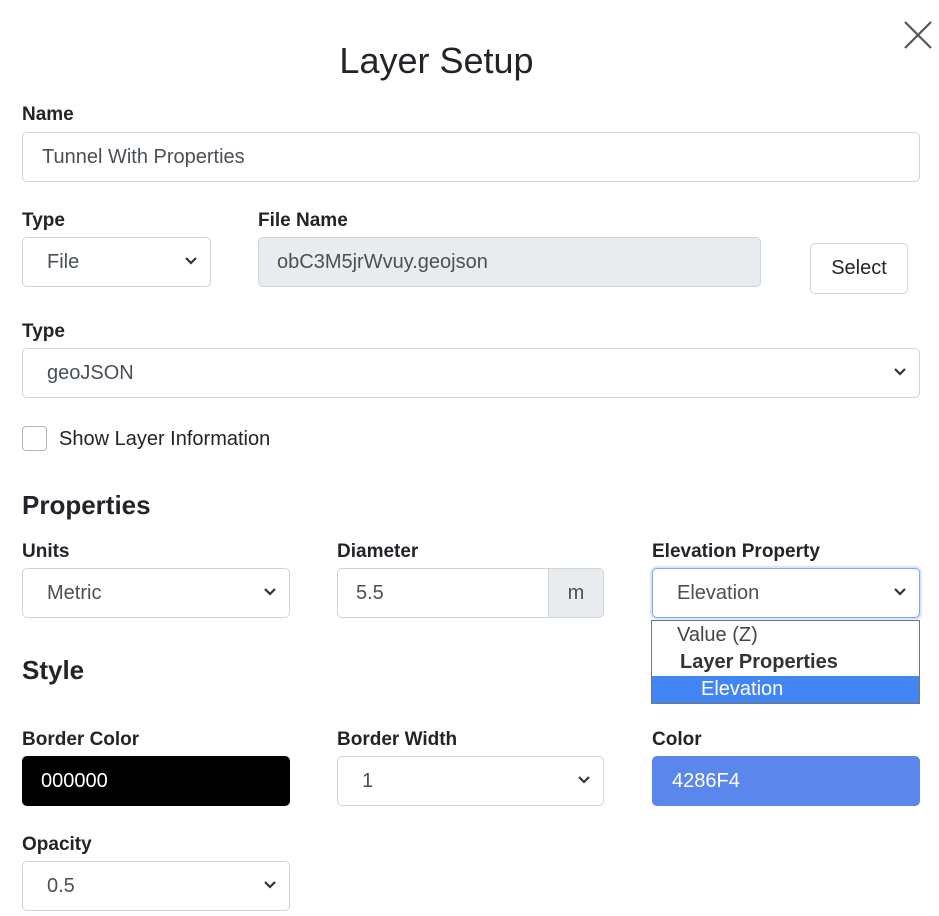 Image resolution: width=939 pixels, height=916 pixels. Describe the element at coordinates (143, 156) in the screenshot. I see `name-input-value: Tunnel With Properties` at that location.